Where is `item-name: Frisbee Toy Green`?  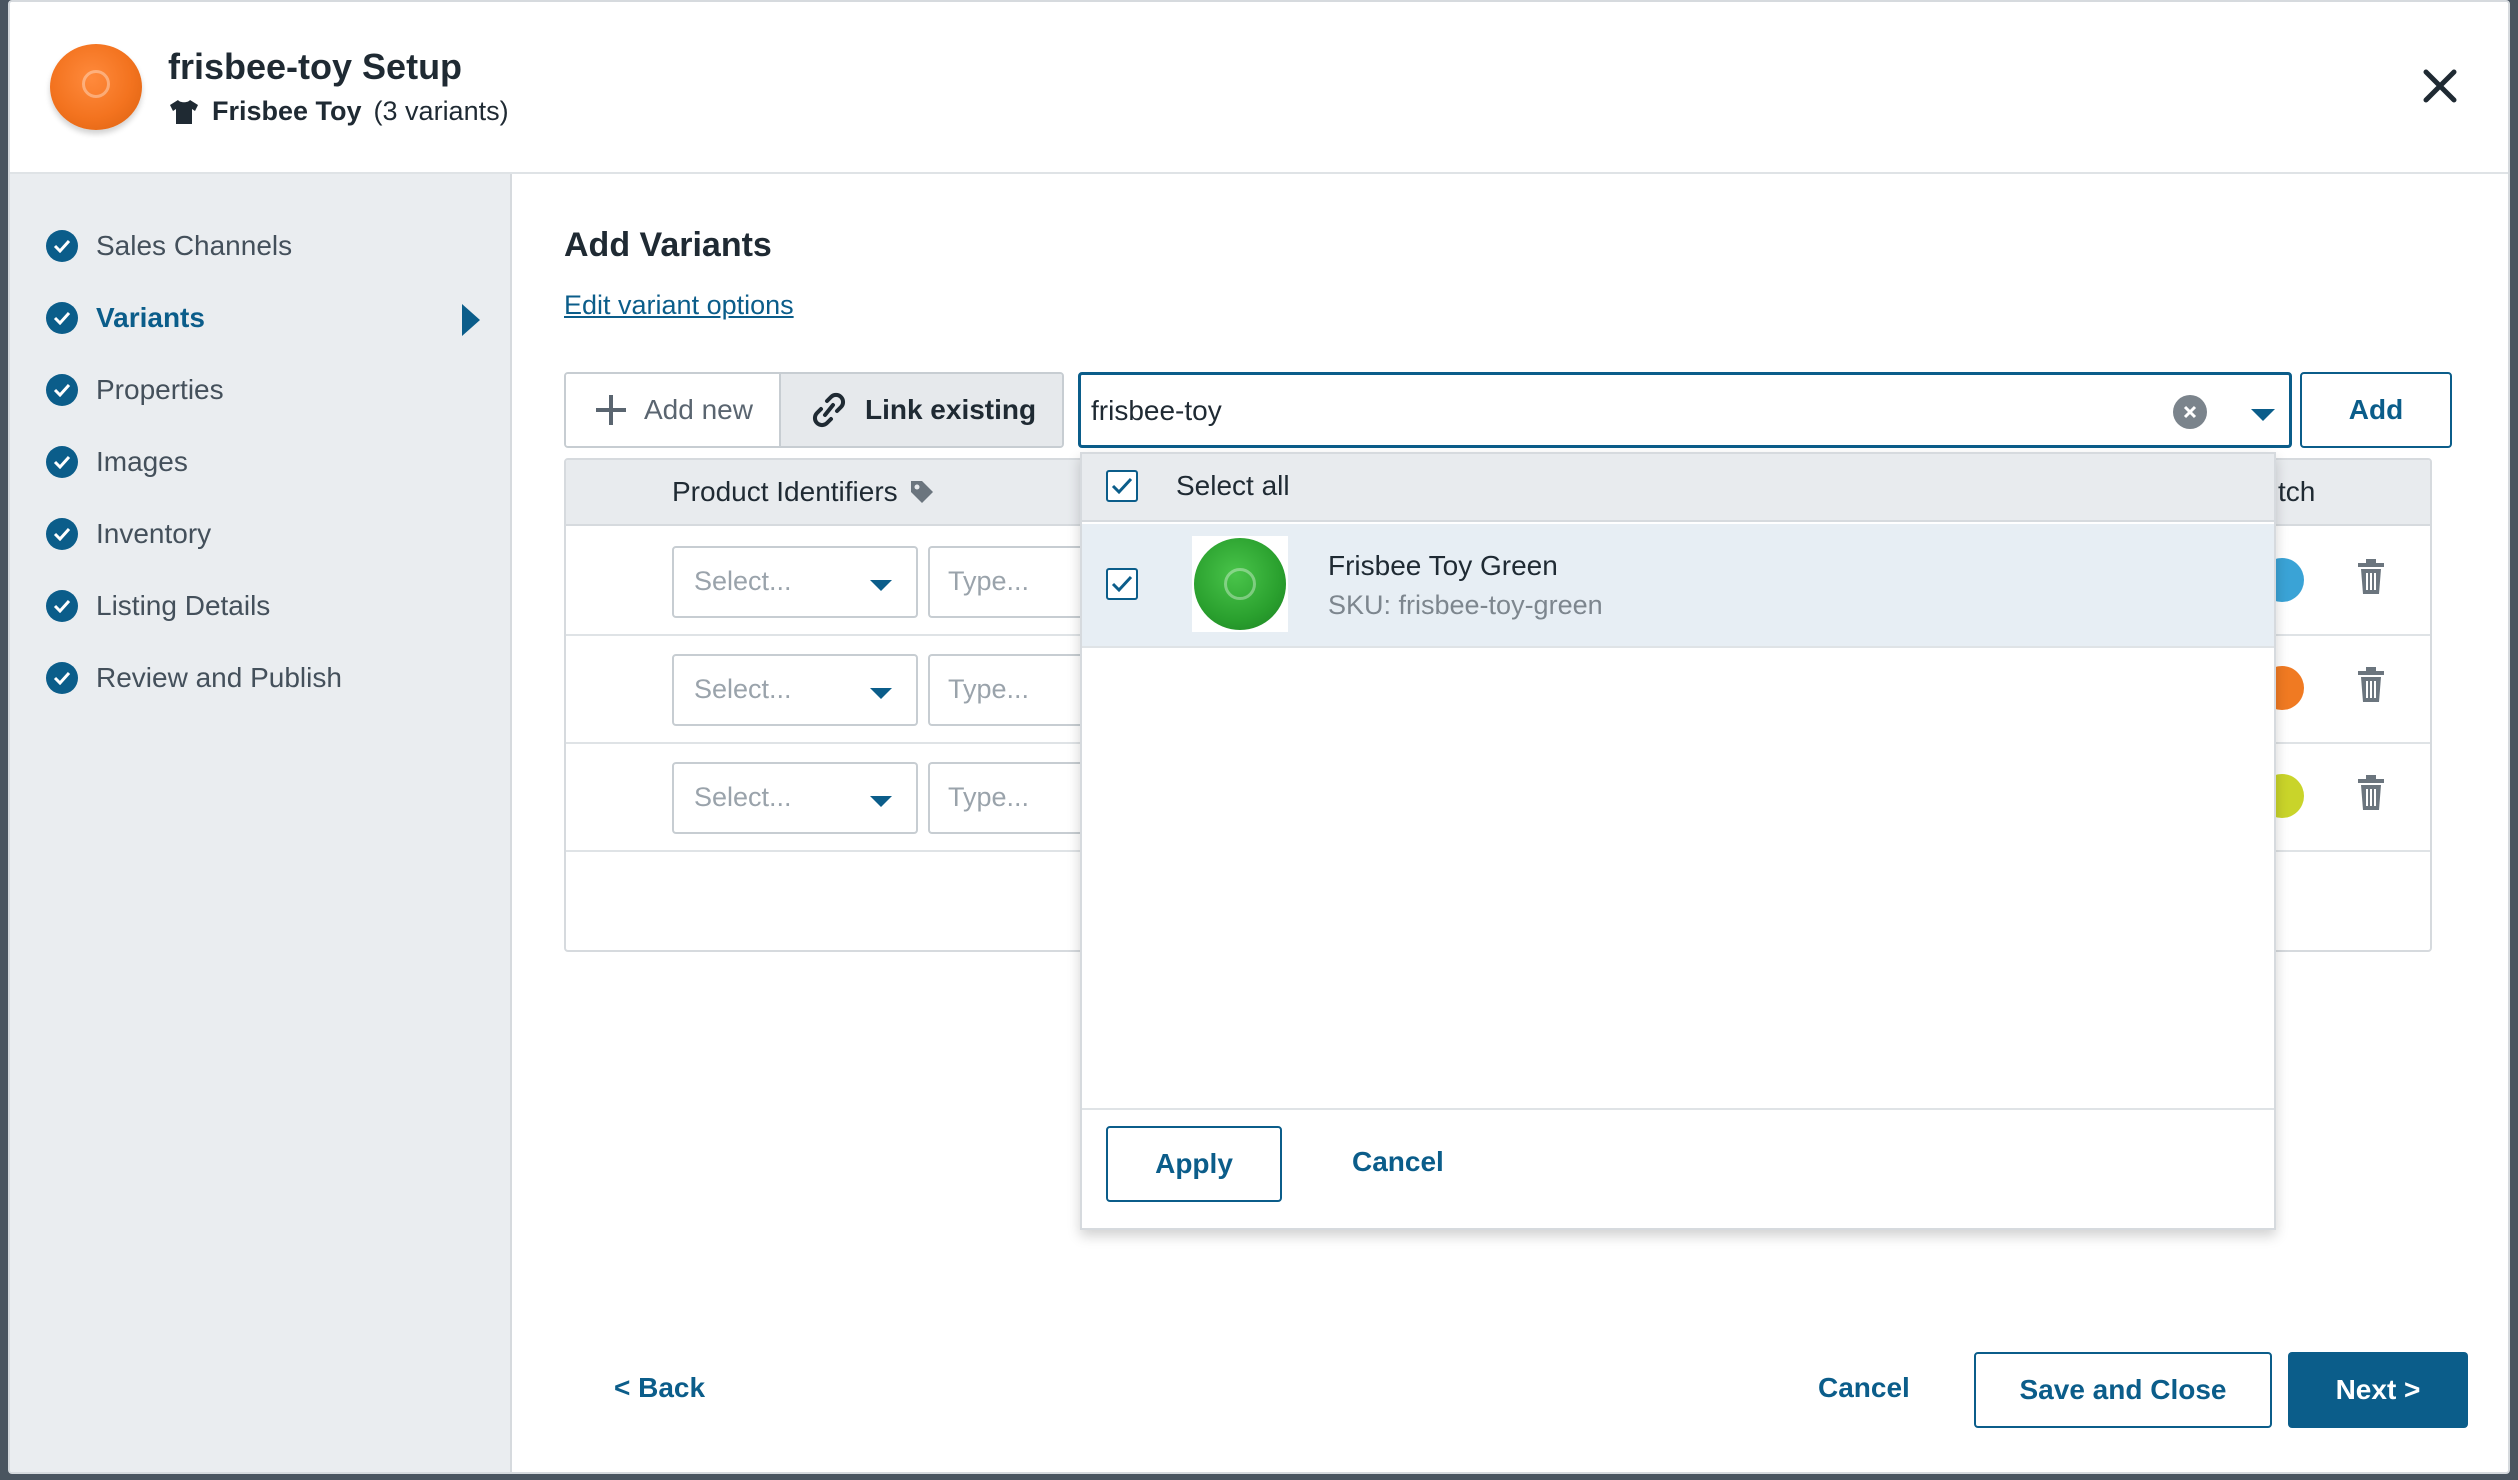 item-name: Frisbee Toy Green is located at coordinates (1443, 565).